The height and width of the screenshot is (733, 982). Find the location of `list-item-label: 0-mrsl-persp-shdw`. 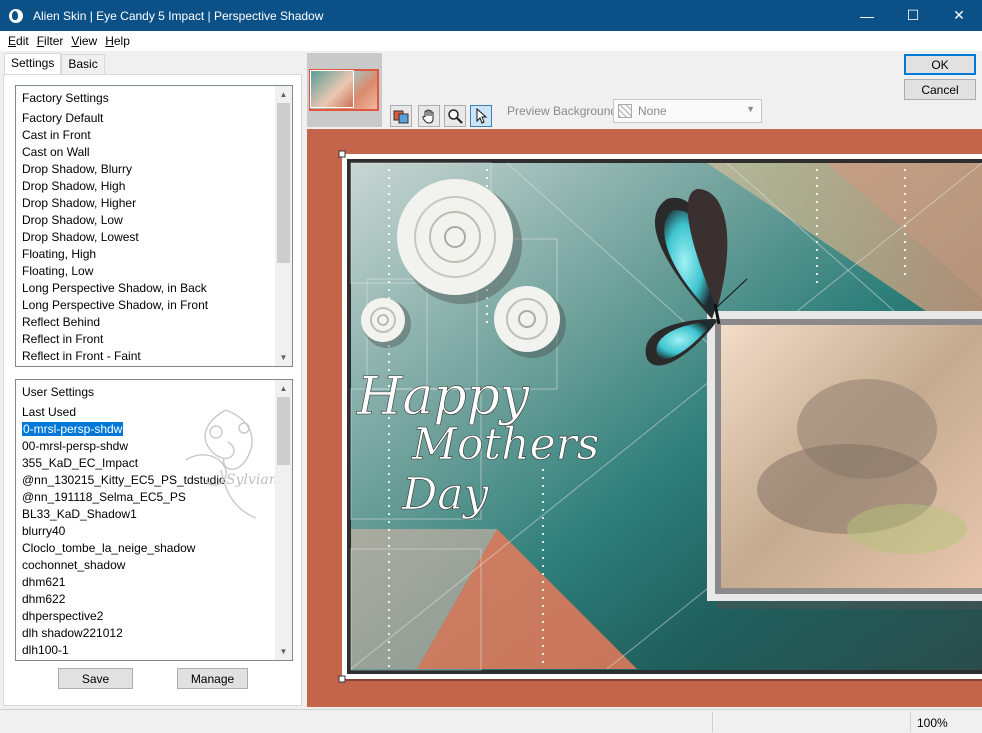

list-item-label: 0-mrsl-persp-shdw is located at coordinates (72, 429).